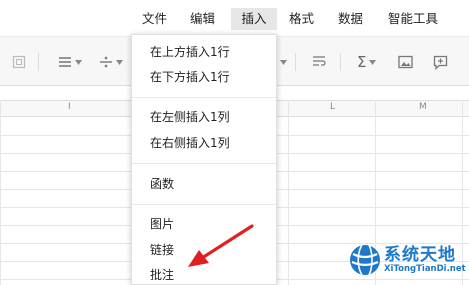 This screenshot has height=285, width=469. I want to click on globe-logo-icon, so click(365, 260).